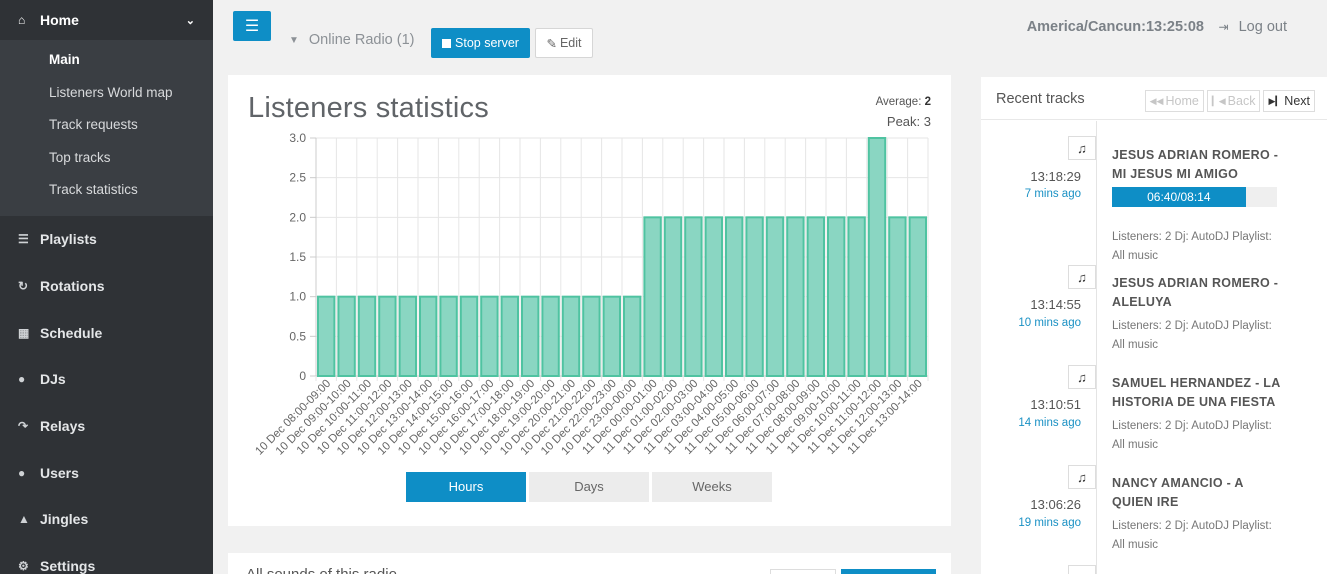 This screenshot has height=574, width=1327. I want to click on range-hours-button: Hours, so click(466, 487).